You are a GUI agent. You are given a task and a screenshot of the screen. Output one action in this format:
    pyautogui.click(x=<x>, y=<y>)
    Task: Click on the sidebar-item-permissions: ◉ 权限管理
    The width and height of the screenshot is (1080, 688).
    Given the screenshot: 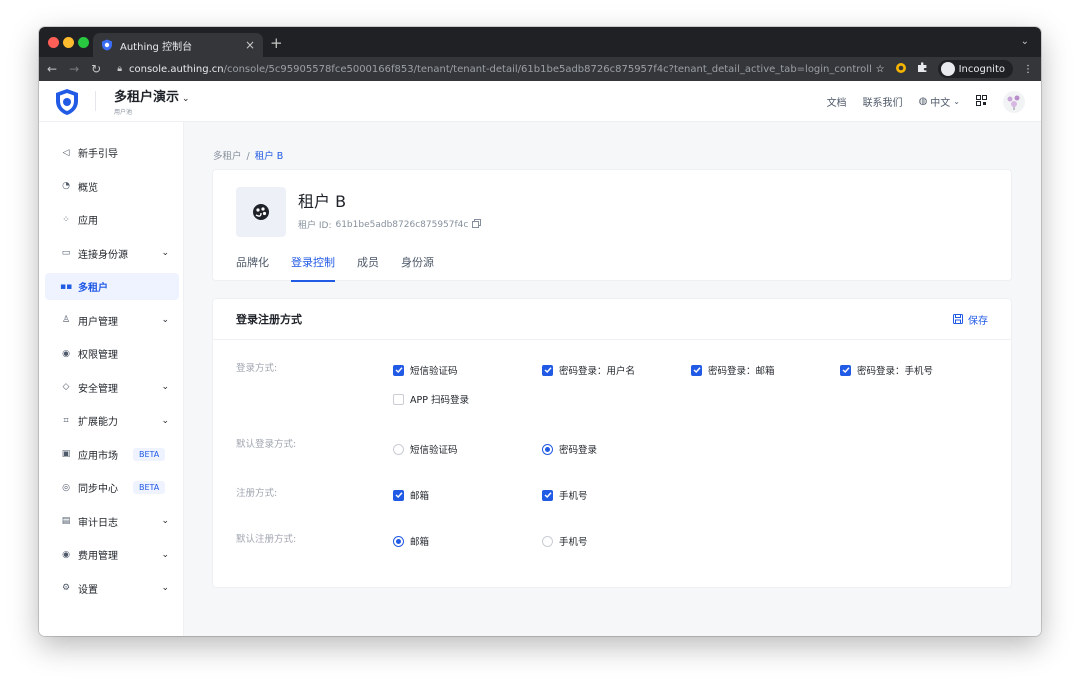 What is the action you would take?
    pyautogui.click(x=112, y=353)
    